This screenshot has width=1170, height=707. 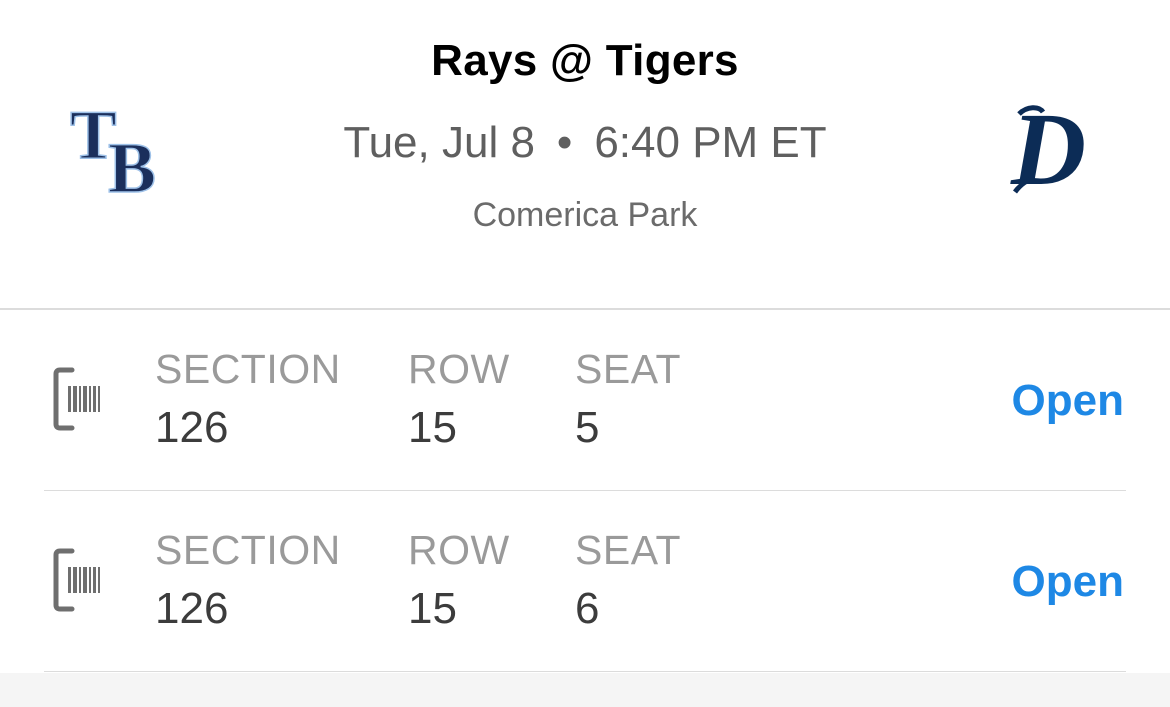 What do you see at coordinates (585, 143) in the screenshot?
I see `event-datetime: Tue, Jul 8 • 6:40 PM ET` at bounding box center [585, 143].